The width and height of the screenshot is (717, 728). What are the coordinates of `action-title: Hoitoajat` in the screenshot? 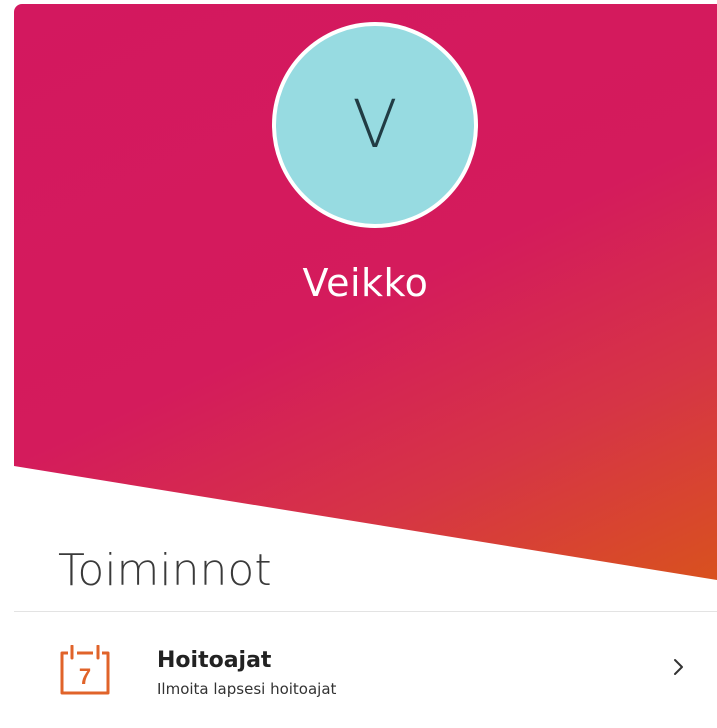 It's located at (214, 660).